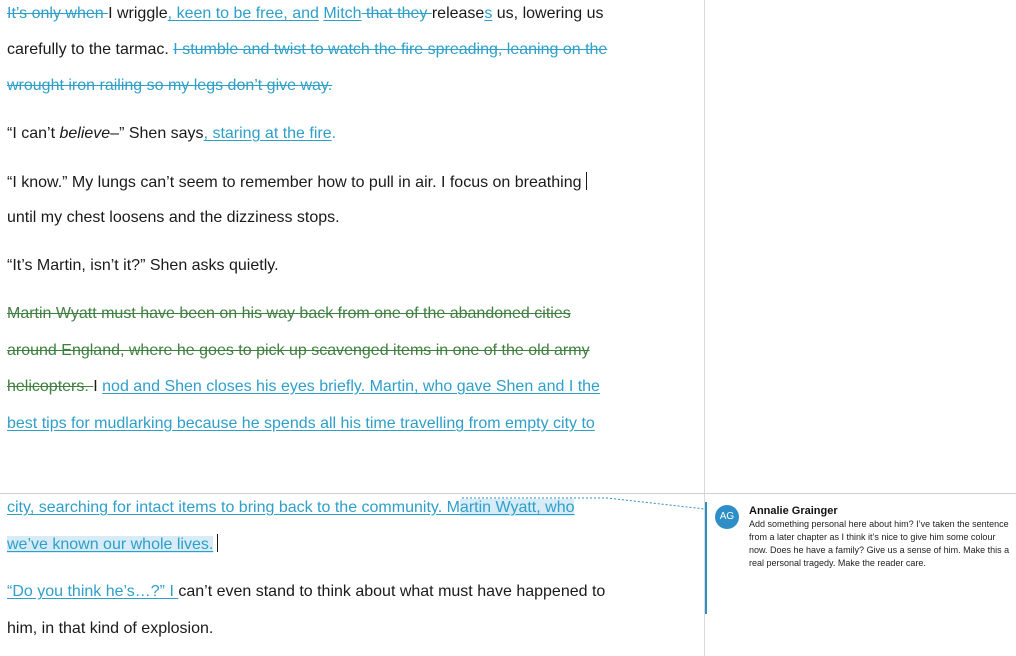 This screenshot has width=1016, height=656. Describe the element at coordinates (706, 558) in the screenshot. I see `comment-accent-bar` at that location.